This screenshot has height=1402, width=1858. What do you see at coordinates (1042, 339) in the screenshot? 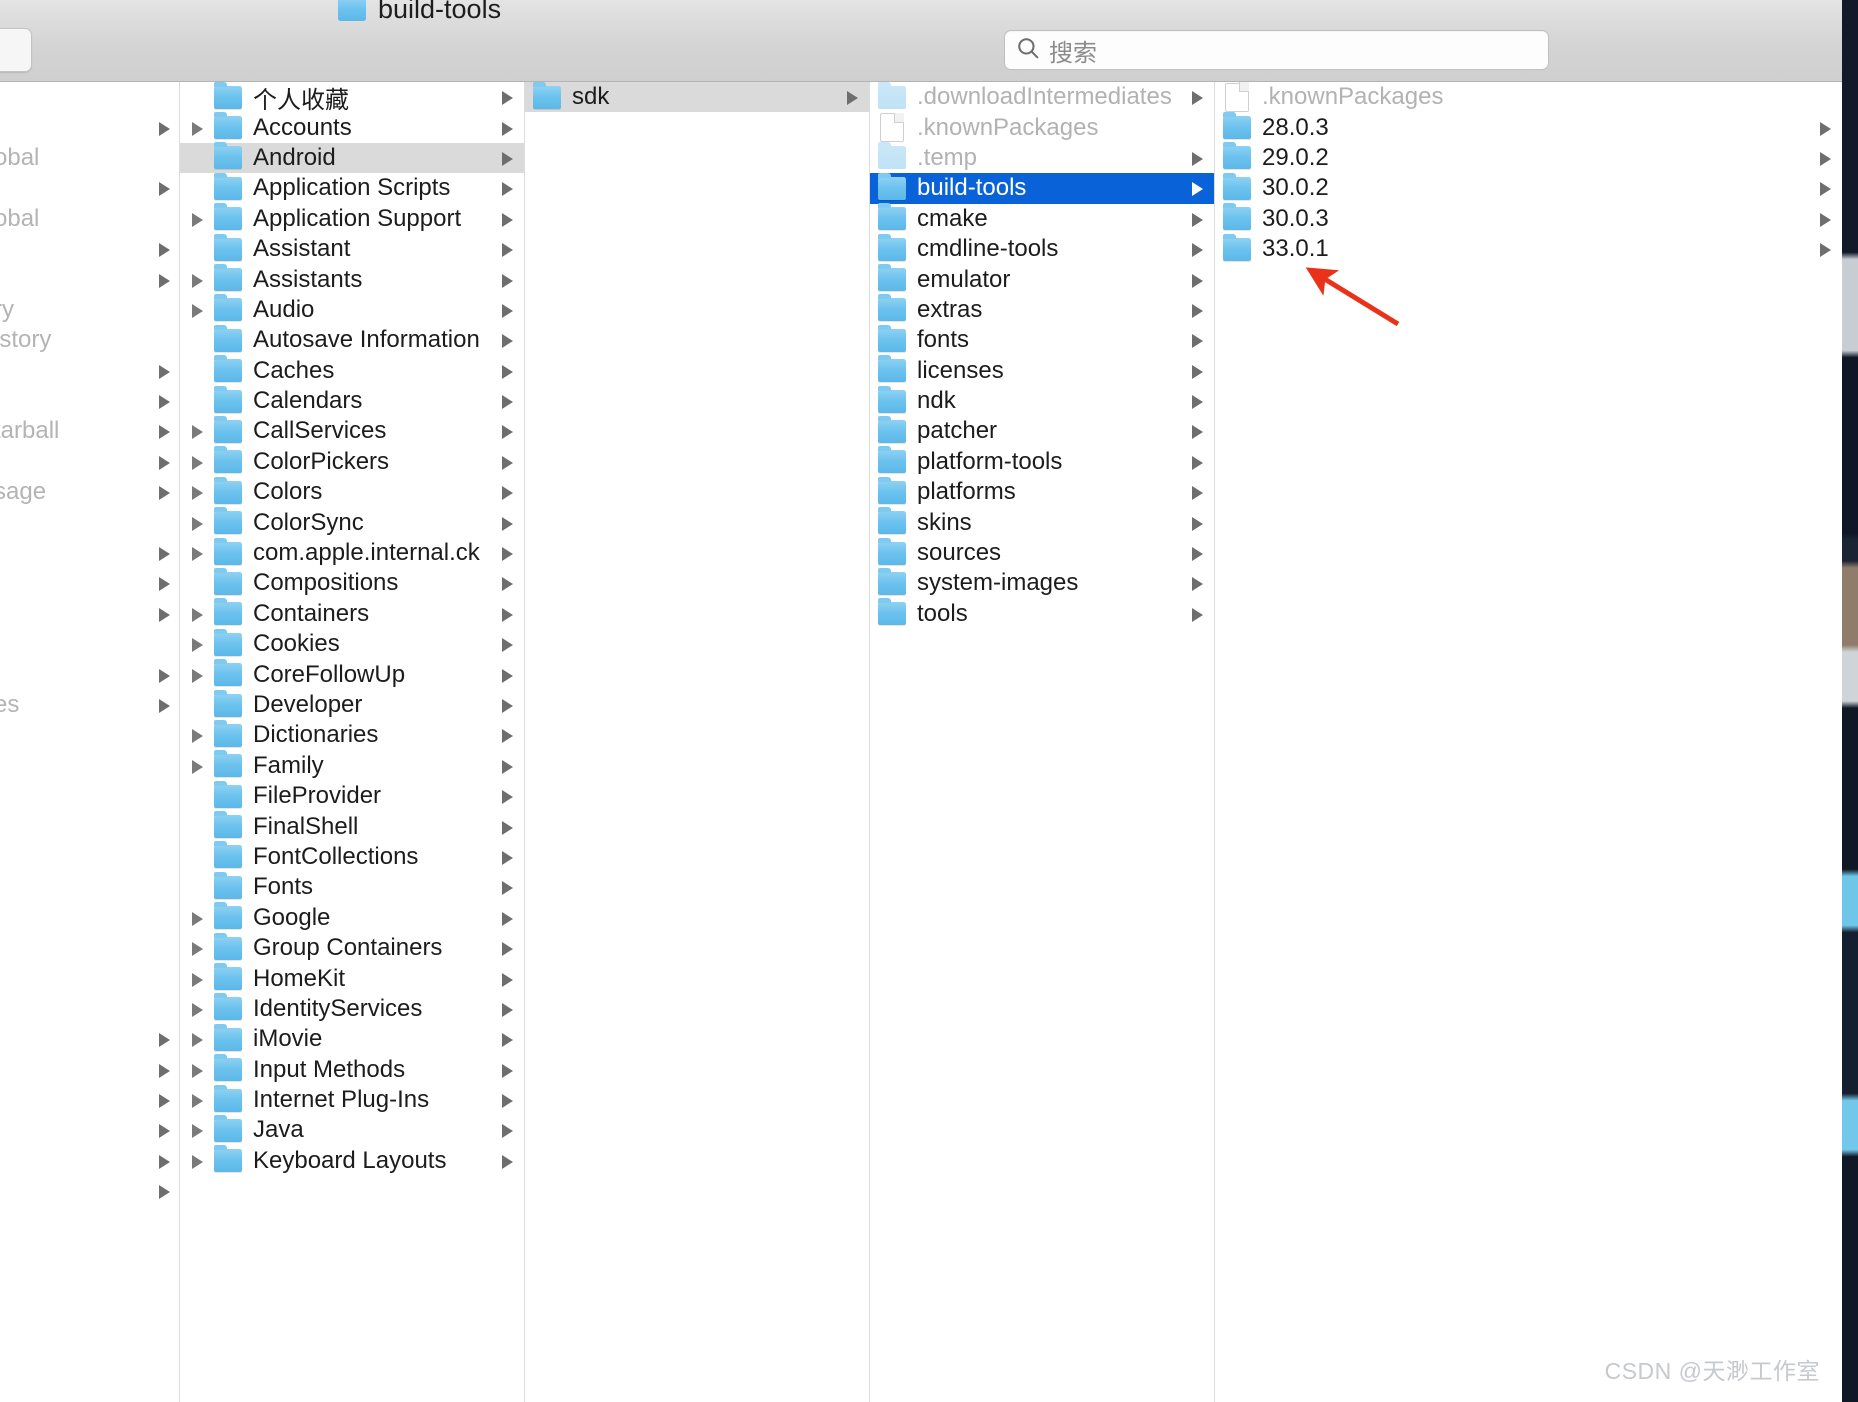
I see `list-item: fonts` at bounding box center [1042, 339].